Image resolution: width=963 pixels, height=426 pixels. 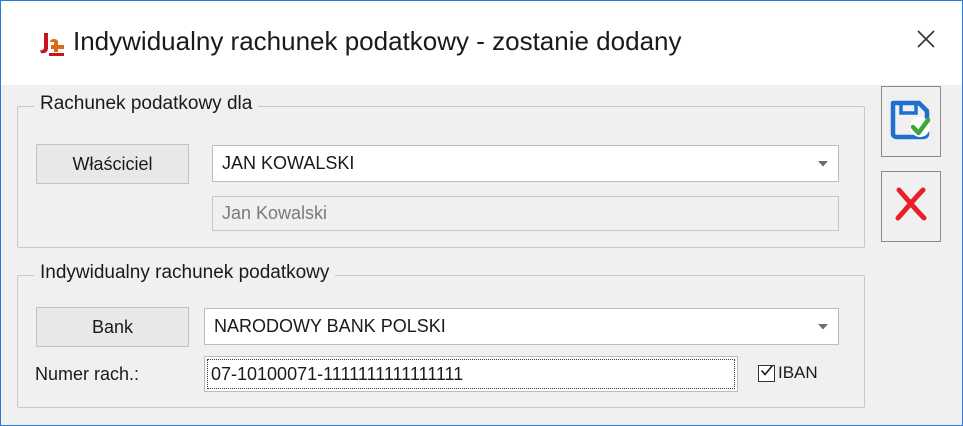 What do you see at coordinates (798, 372) in the screenshot?
I see `iban-checkbox-label: IBAN` at bounding box center [798, 372].